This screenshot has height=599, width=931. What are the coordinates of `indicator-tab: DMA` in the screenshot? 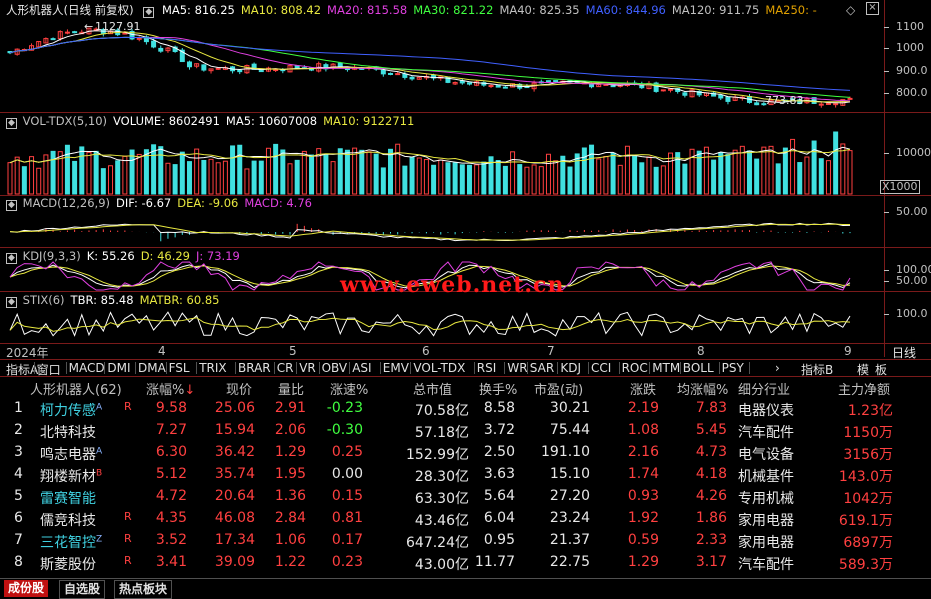 It's located at (152, 368).